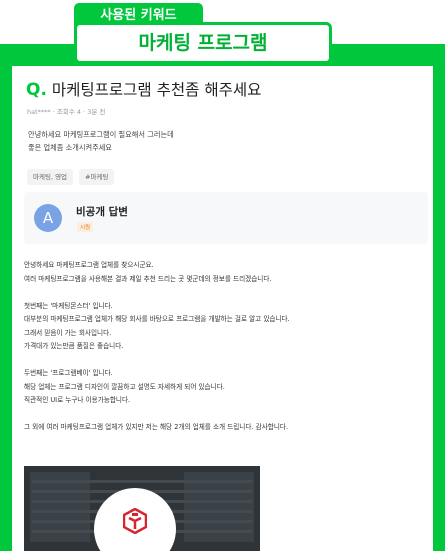 This screenshot has width=445, height=551. I want to click on tag-list: 마케팅, 영업 #마케팅, so click(71, 177).